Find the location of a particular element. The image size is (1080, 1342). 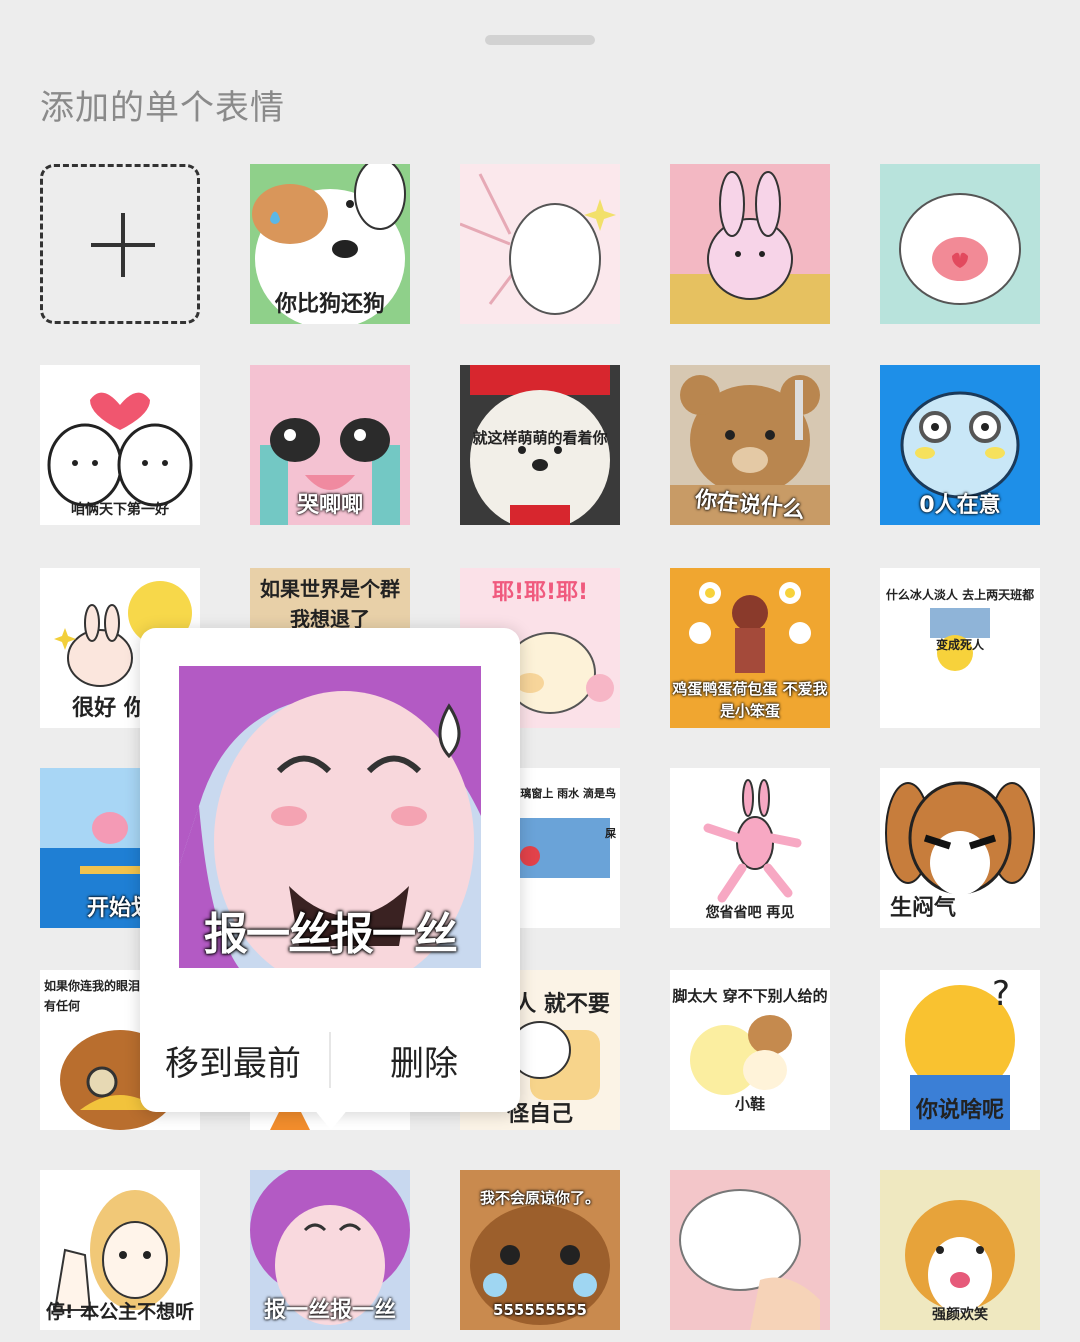

sticker-caption: 你比狗还狗 is located at coordinates (329, 304).